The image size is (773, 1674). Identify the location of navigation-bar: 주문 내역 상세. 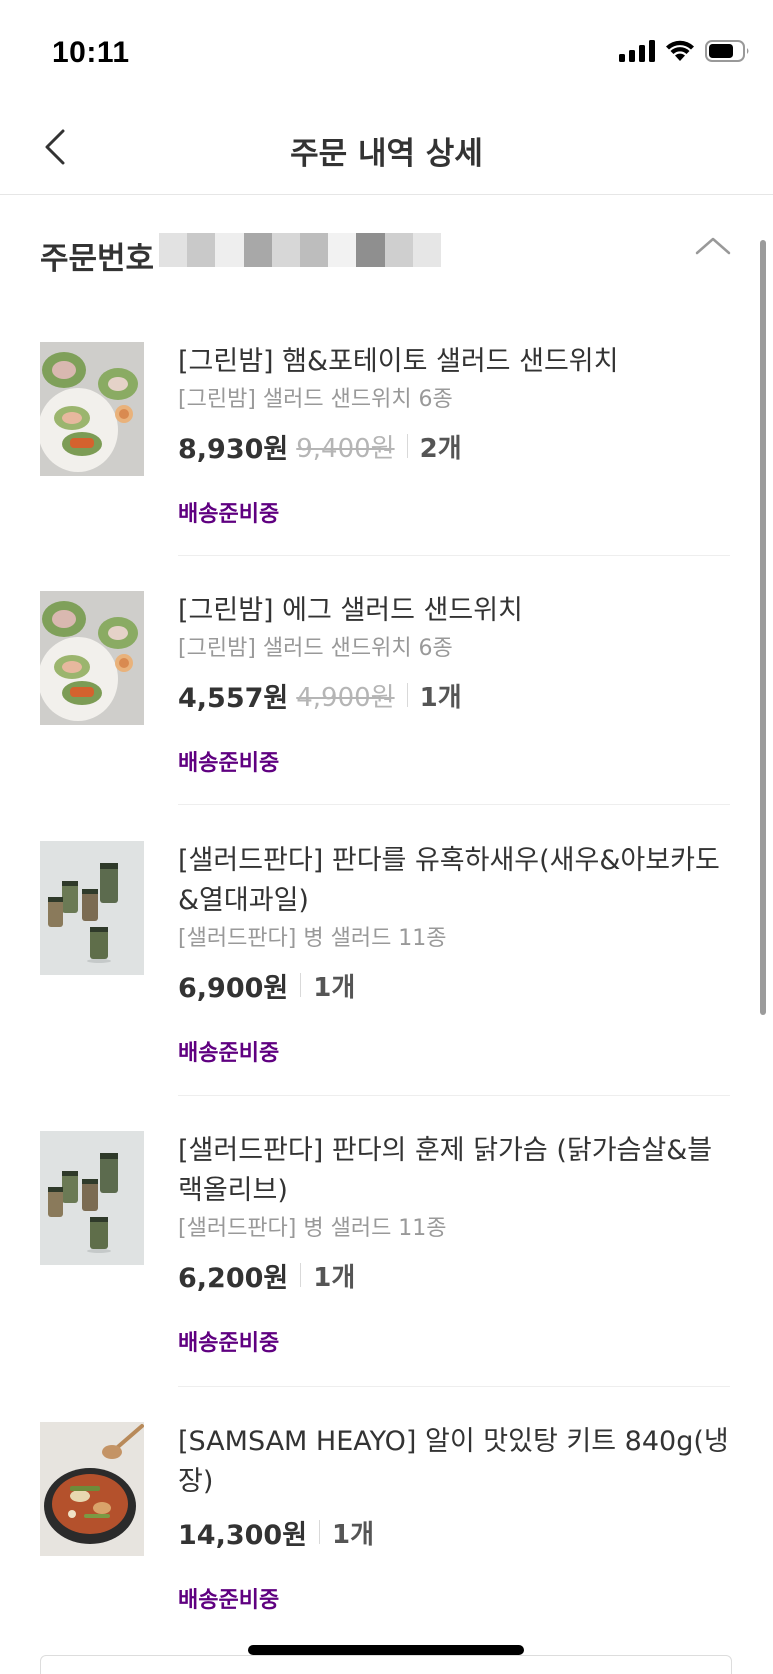
(386, 147).